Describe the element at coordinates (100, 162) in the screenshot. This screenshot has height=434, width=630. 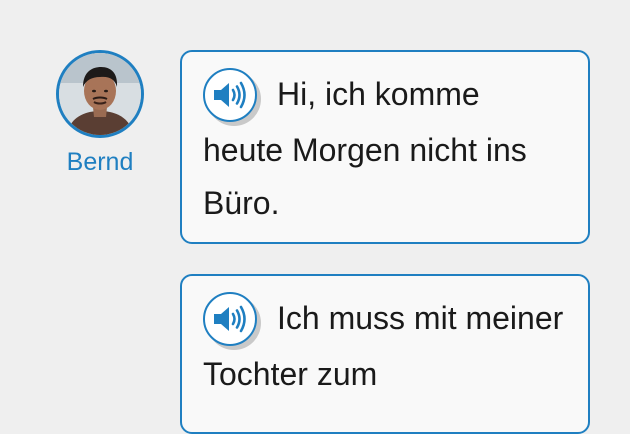
I see `speaker-name: Bernd` at that location.